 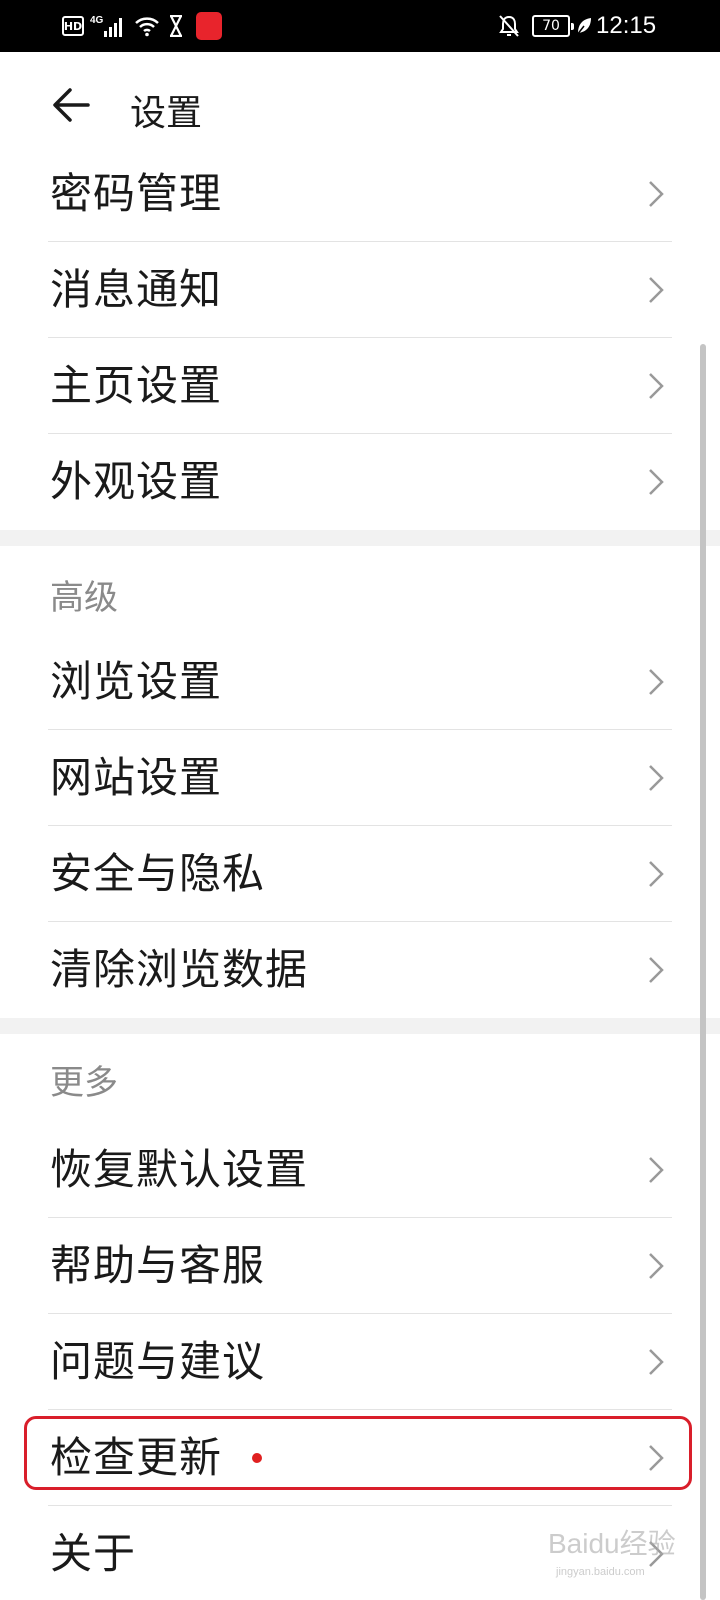 What do you see at coordinates (166, 113) in the screenshot?
I see `page-title: 设置` at bounding box center [166, 113].